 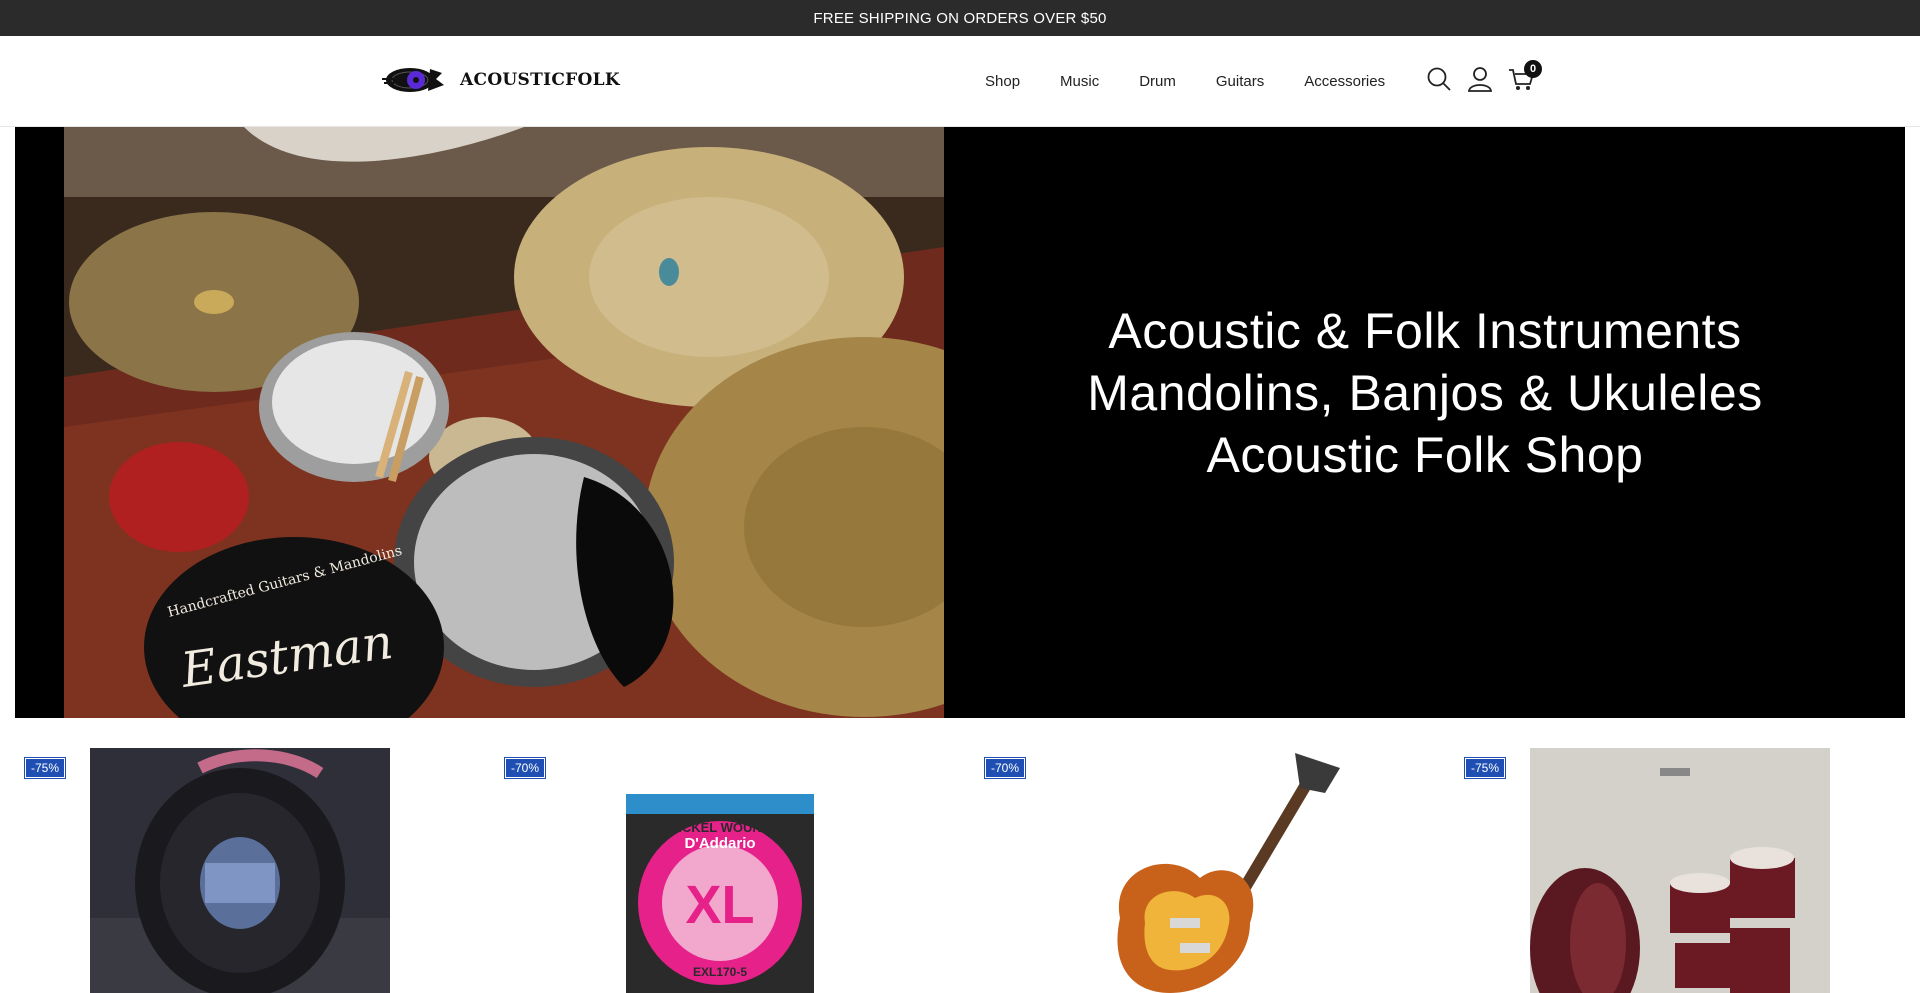 What do you see at coordinates (1002, 81) in the screenshot?
I see `nav-shop: Shop` at bounding box center [1002, 81].